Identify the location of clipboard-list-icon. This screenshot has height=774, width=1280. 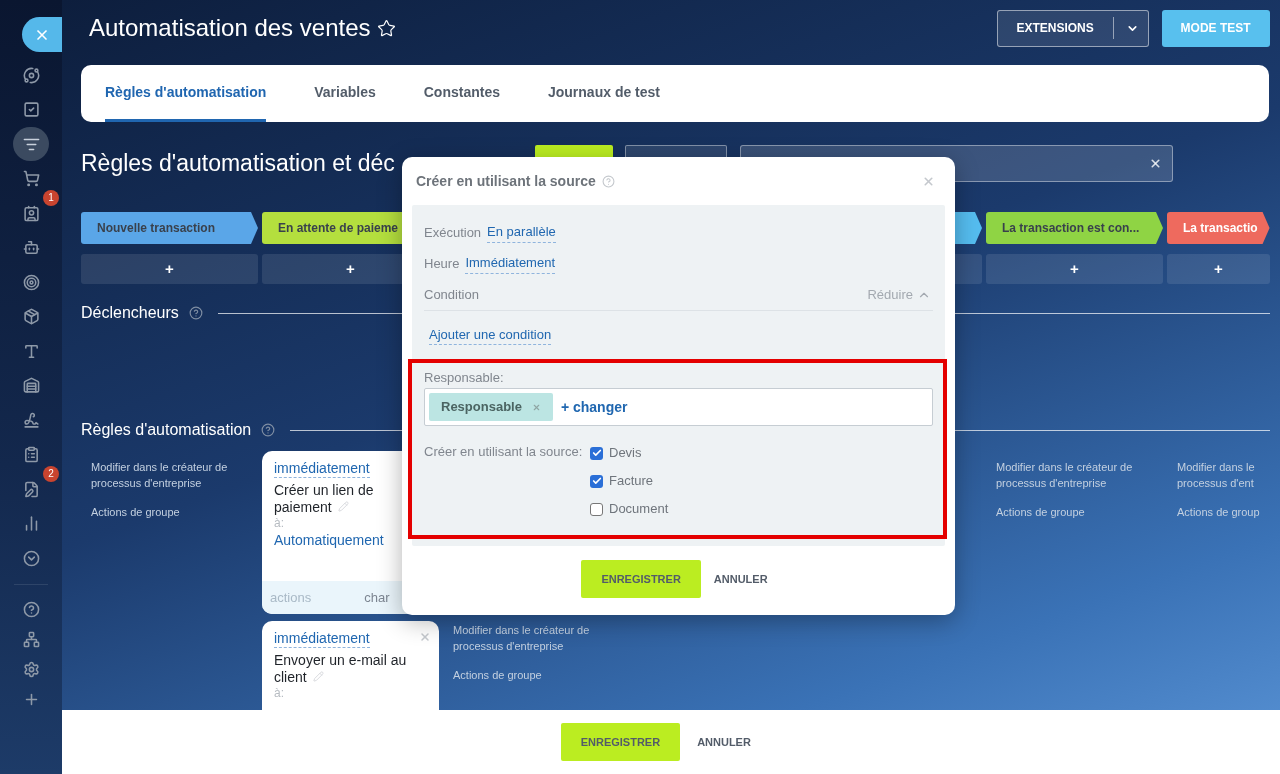
(31, 454).